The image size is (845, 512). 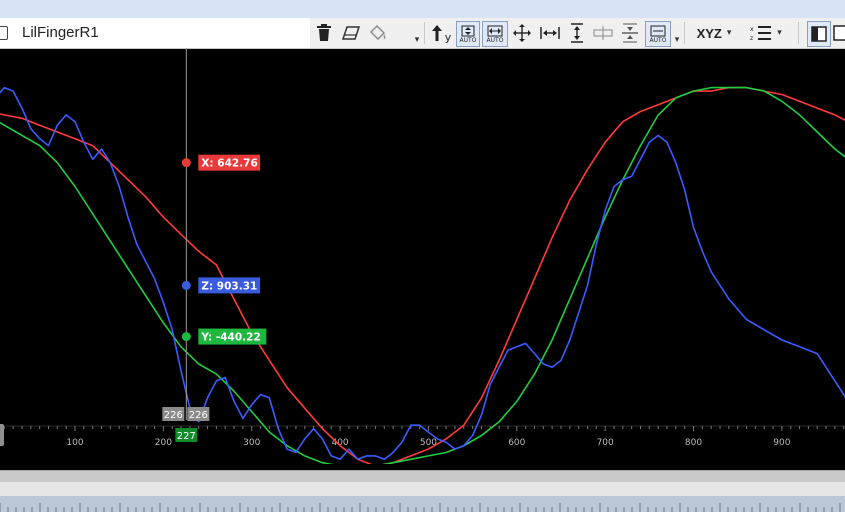 What do you see at coordinates (577, 33) in the screenshot?
I see `zoom-vertical-icon` at bounding box center [577, 33].